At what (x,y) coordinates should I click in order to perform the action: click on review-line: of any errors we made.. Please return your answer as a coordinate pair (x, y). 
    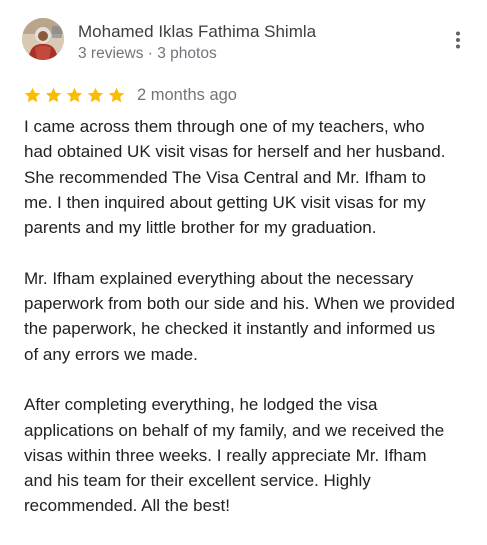
    Looking at the image, I should click on (111, 354).